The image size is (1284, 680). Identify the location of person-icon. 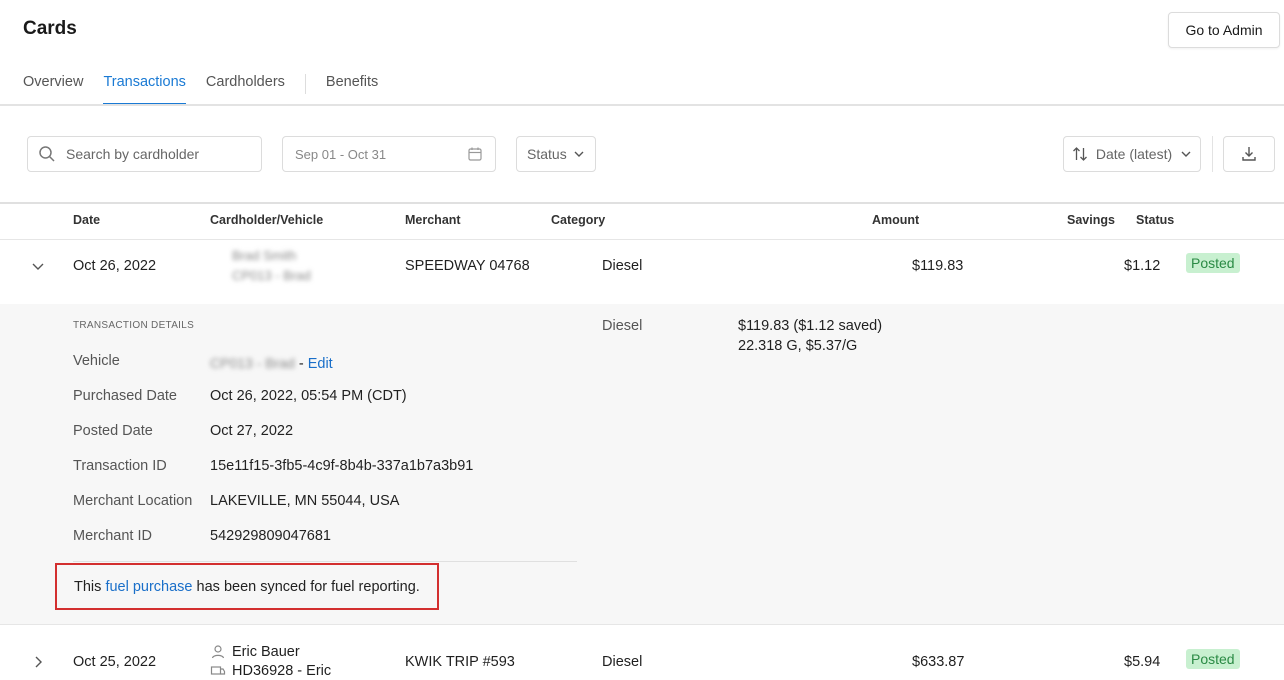
(218, 652).